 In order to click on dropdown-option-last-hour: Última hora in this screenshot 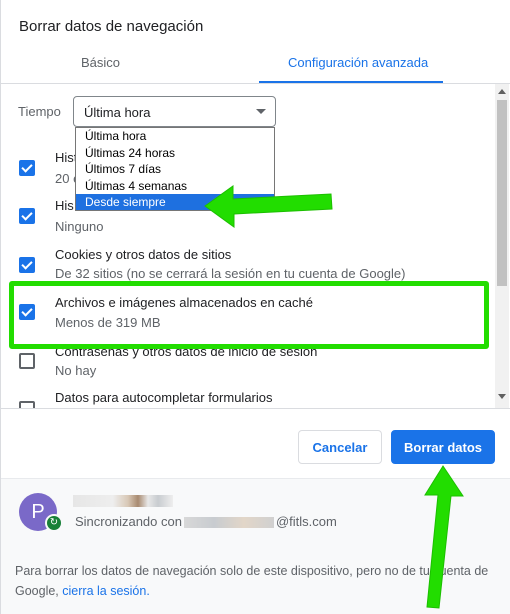, I will do `click(175, 136)`.